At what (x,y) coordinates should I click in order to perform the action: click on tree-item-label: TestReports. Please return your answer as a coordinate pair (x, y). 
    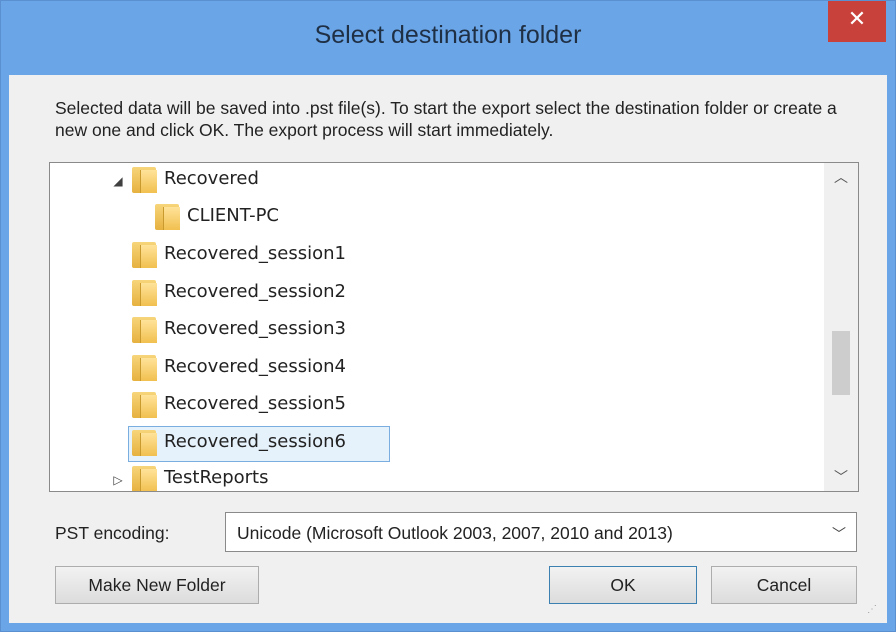
    Looking at the image, I should click on (216, 477).